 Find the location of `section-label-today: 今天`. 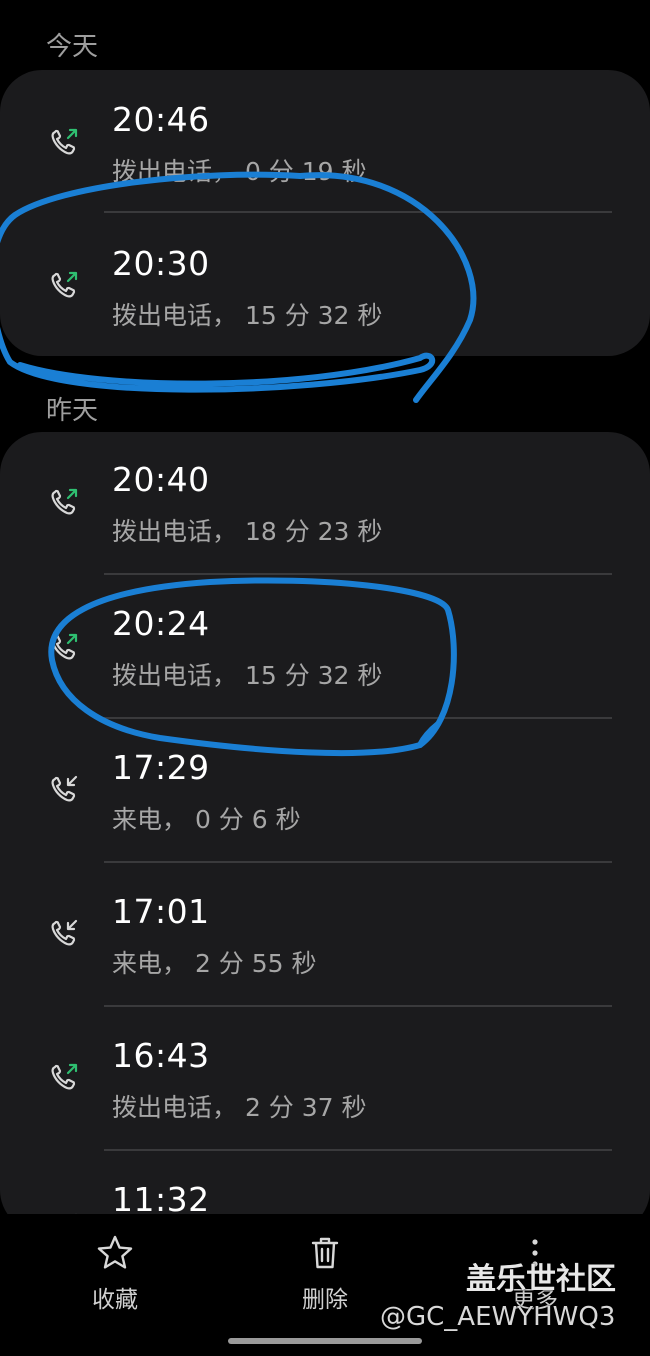

section-label-today: 今天 is located at coordinates (72, 47).